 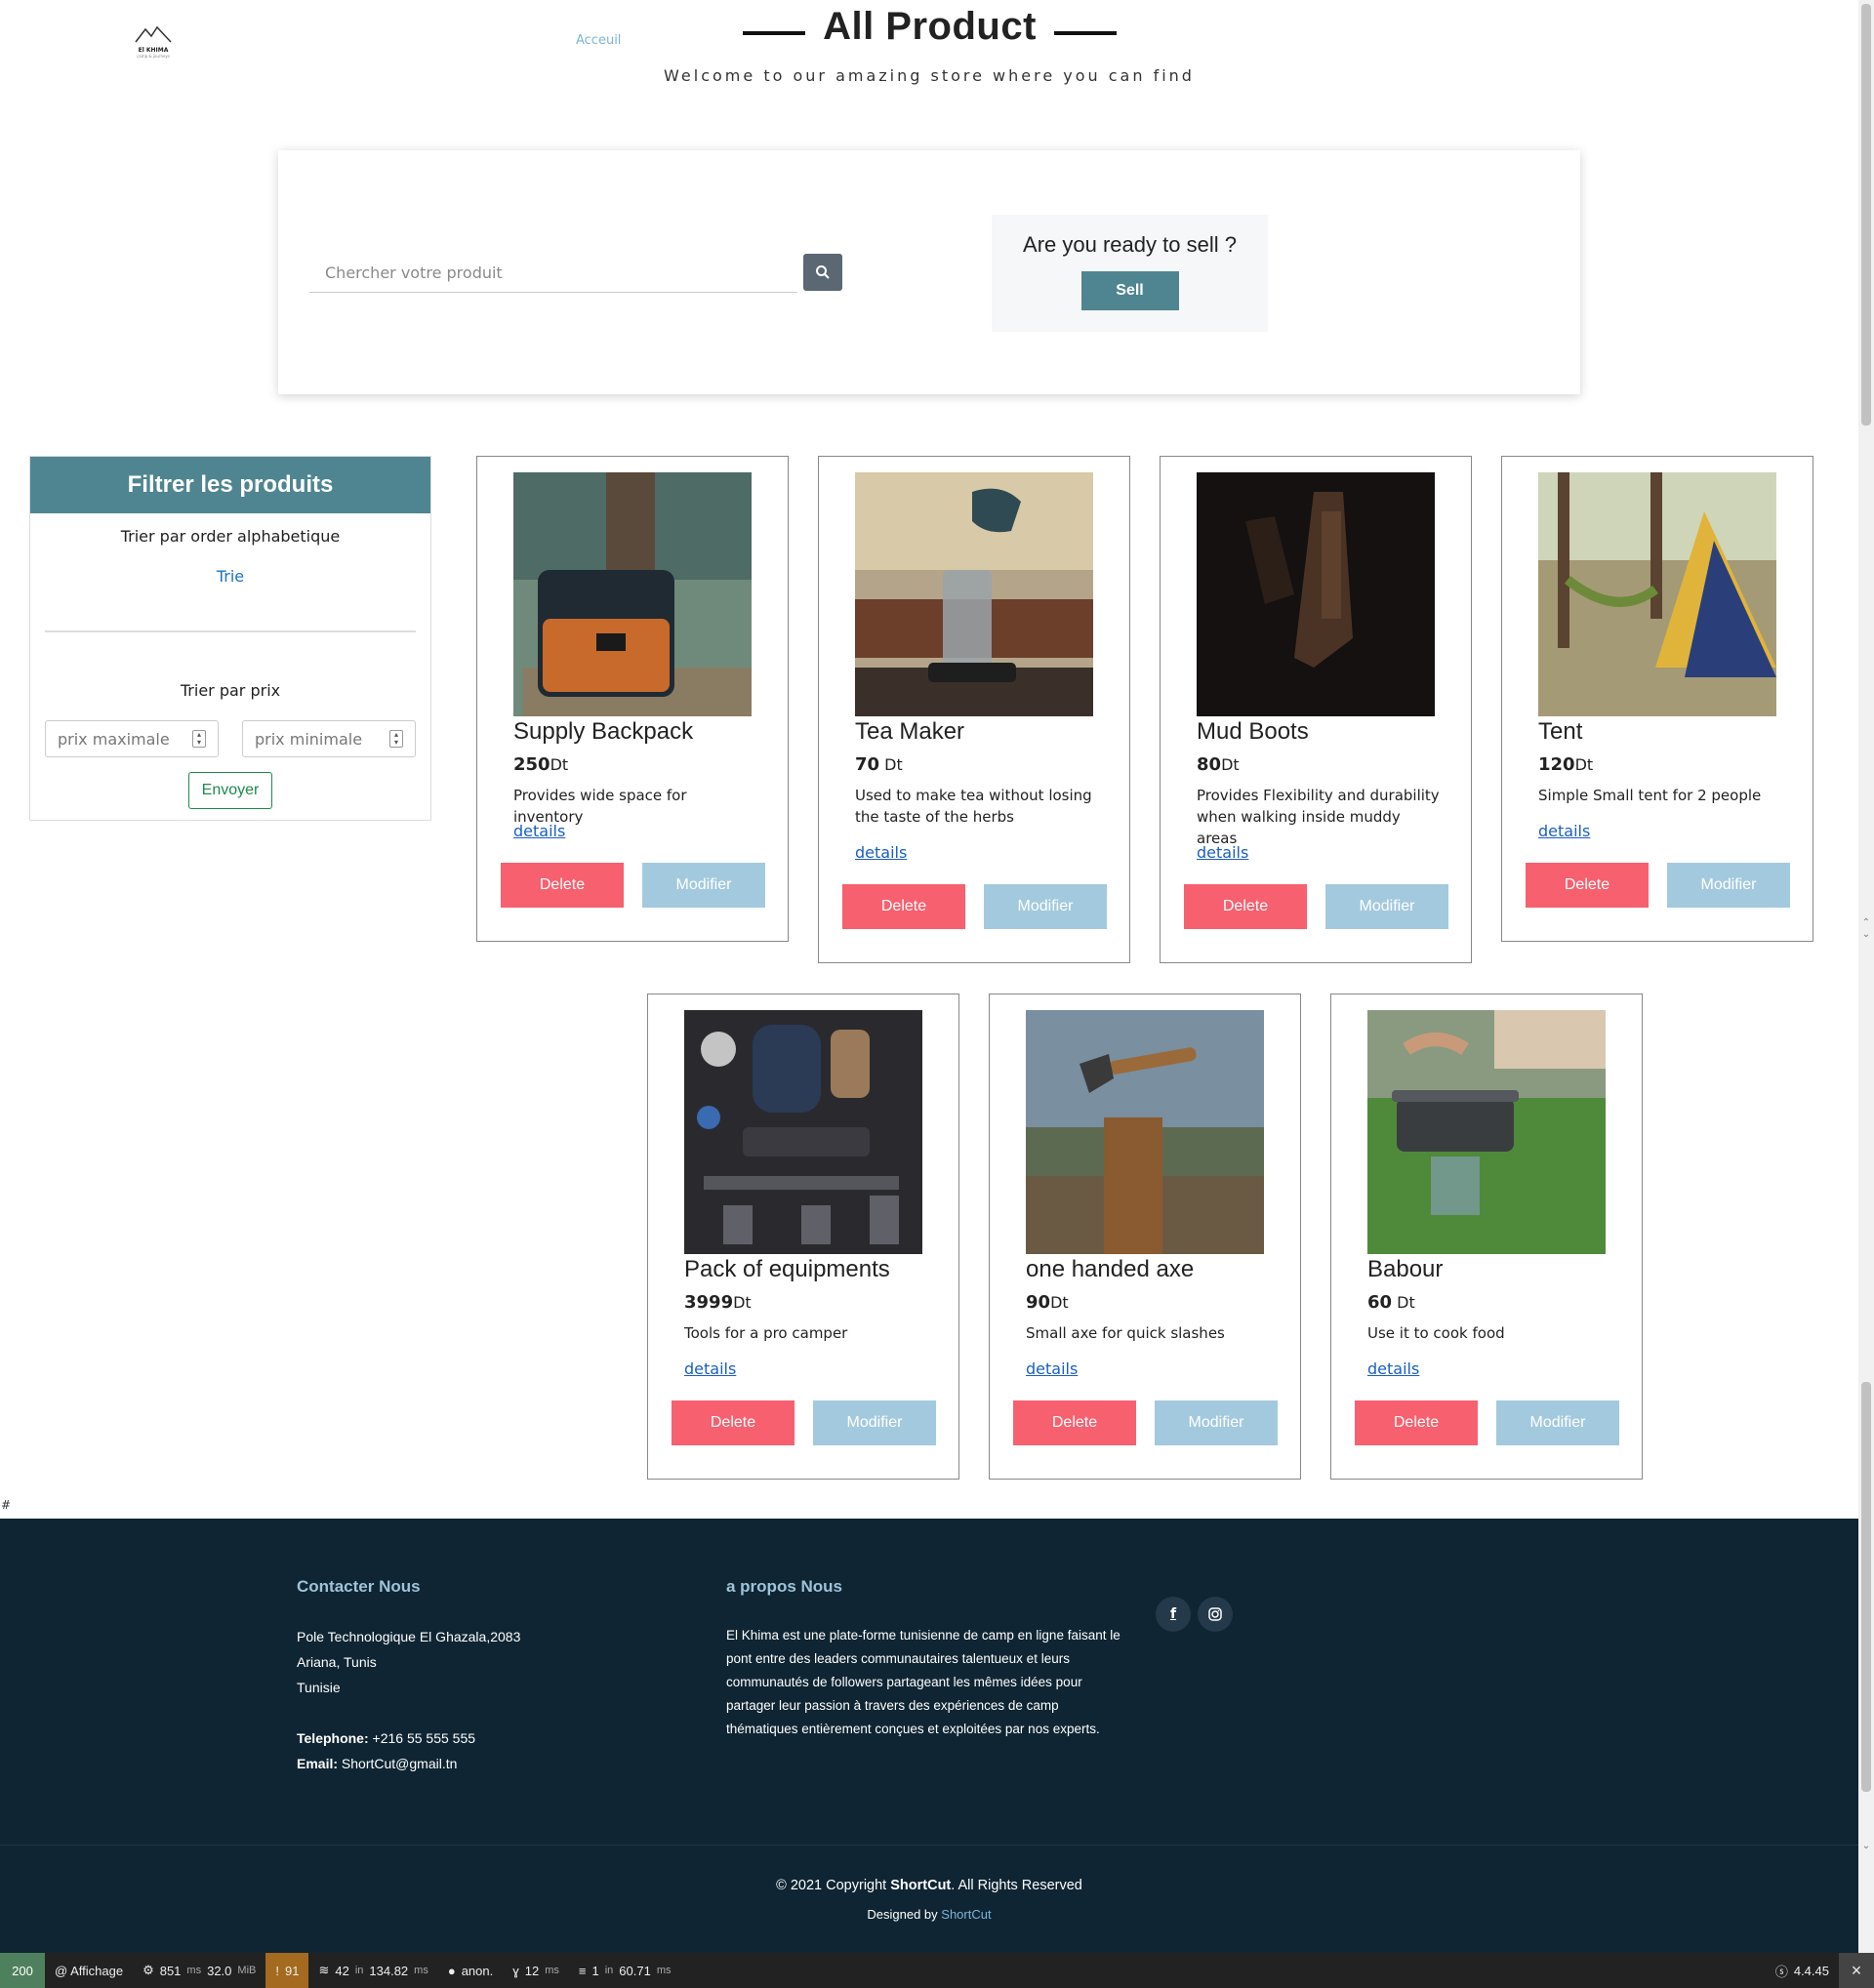 What do you see at coordinates (784, 1587) in the screenshot?
I see `footer-about-title: a propos Nous` at bounding box center [784, 1587].